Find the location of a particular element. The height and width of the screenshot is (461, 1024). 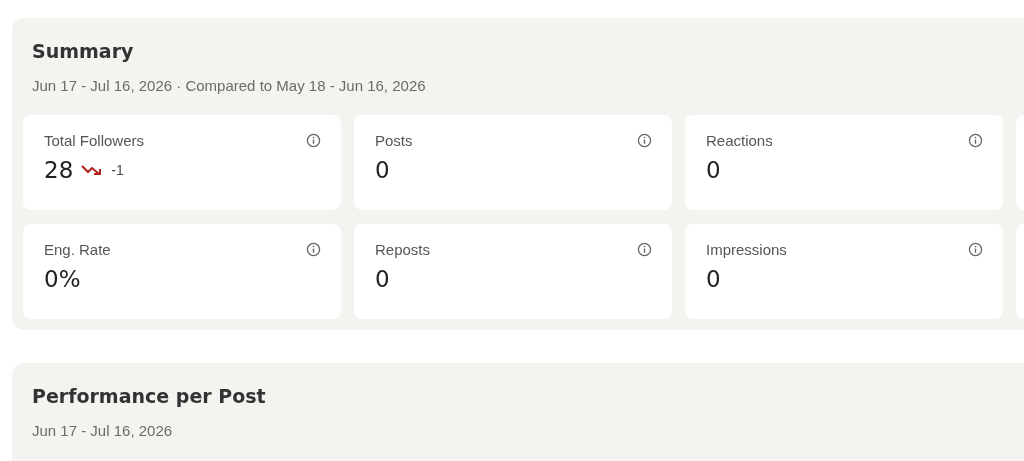

metric-label: Impressions is located at coordinates (746, 249).